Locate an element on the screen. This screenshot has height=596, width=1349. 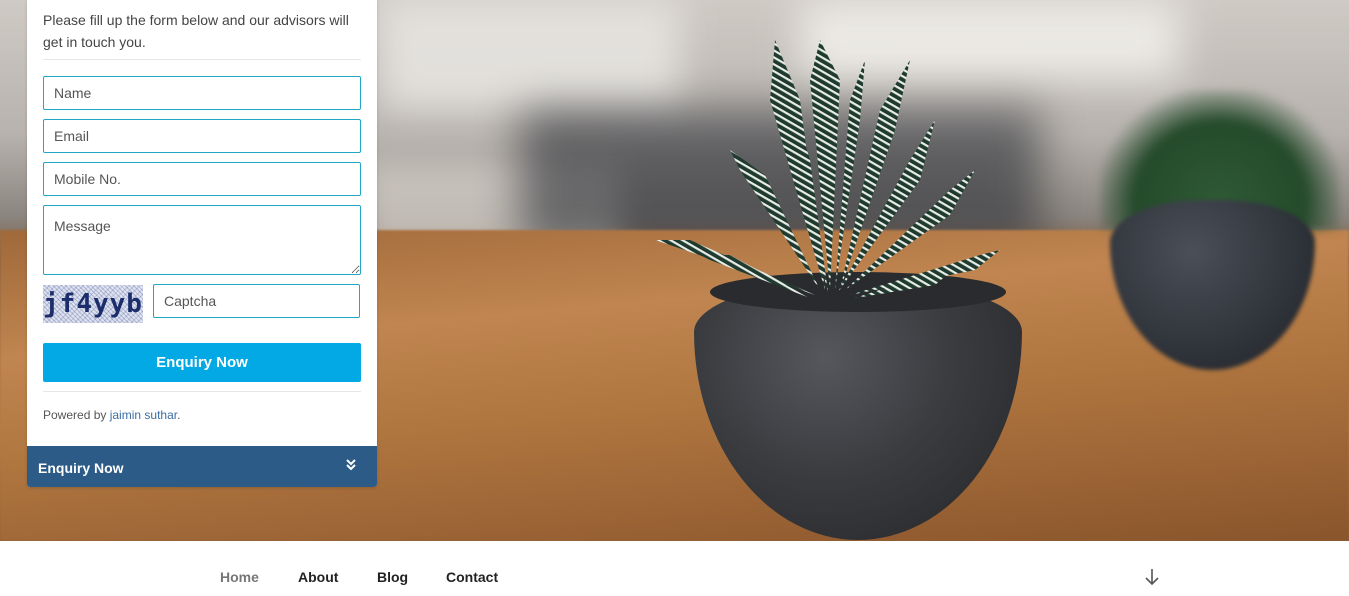
mobile-input is located at coordinates (202, 179).